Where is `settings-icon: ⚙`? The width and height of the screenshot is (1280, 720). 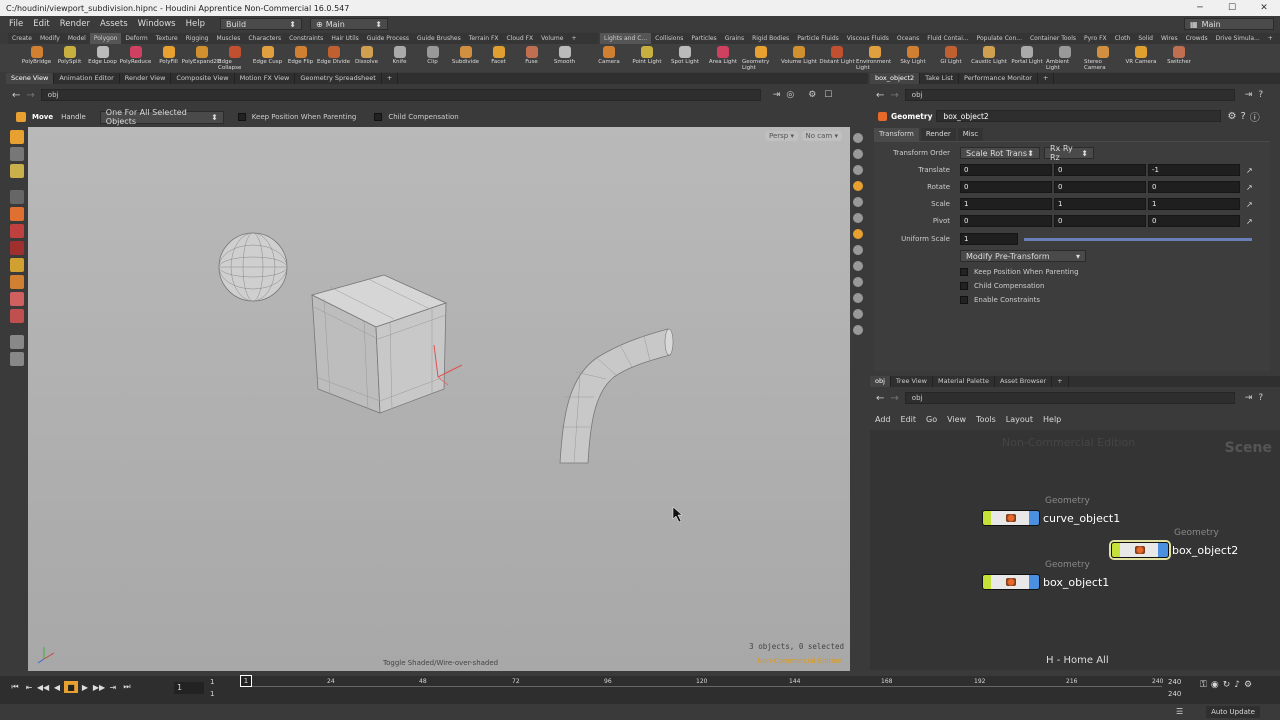
settings-icon: ⚙ is located at coordinates (1248, 685).